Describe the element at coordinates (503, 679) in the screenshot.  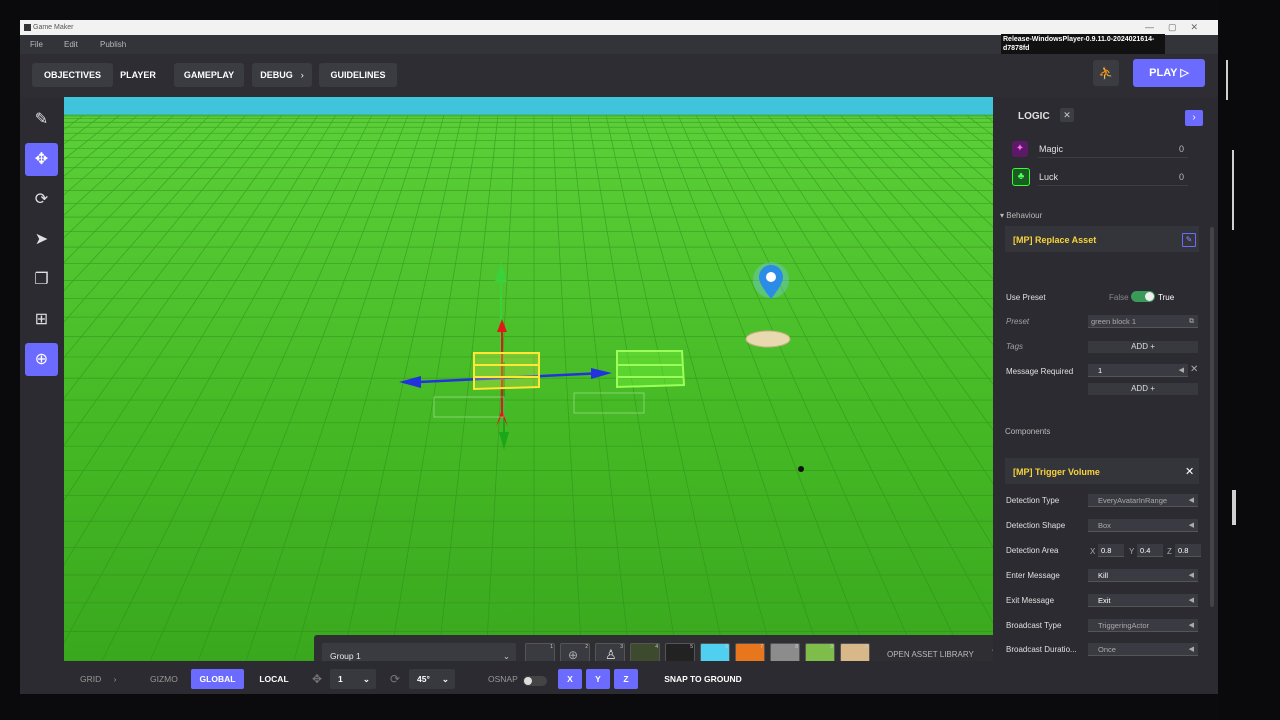
I see `osnap-label: OSNAP` at that location.